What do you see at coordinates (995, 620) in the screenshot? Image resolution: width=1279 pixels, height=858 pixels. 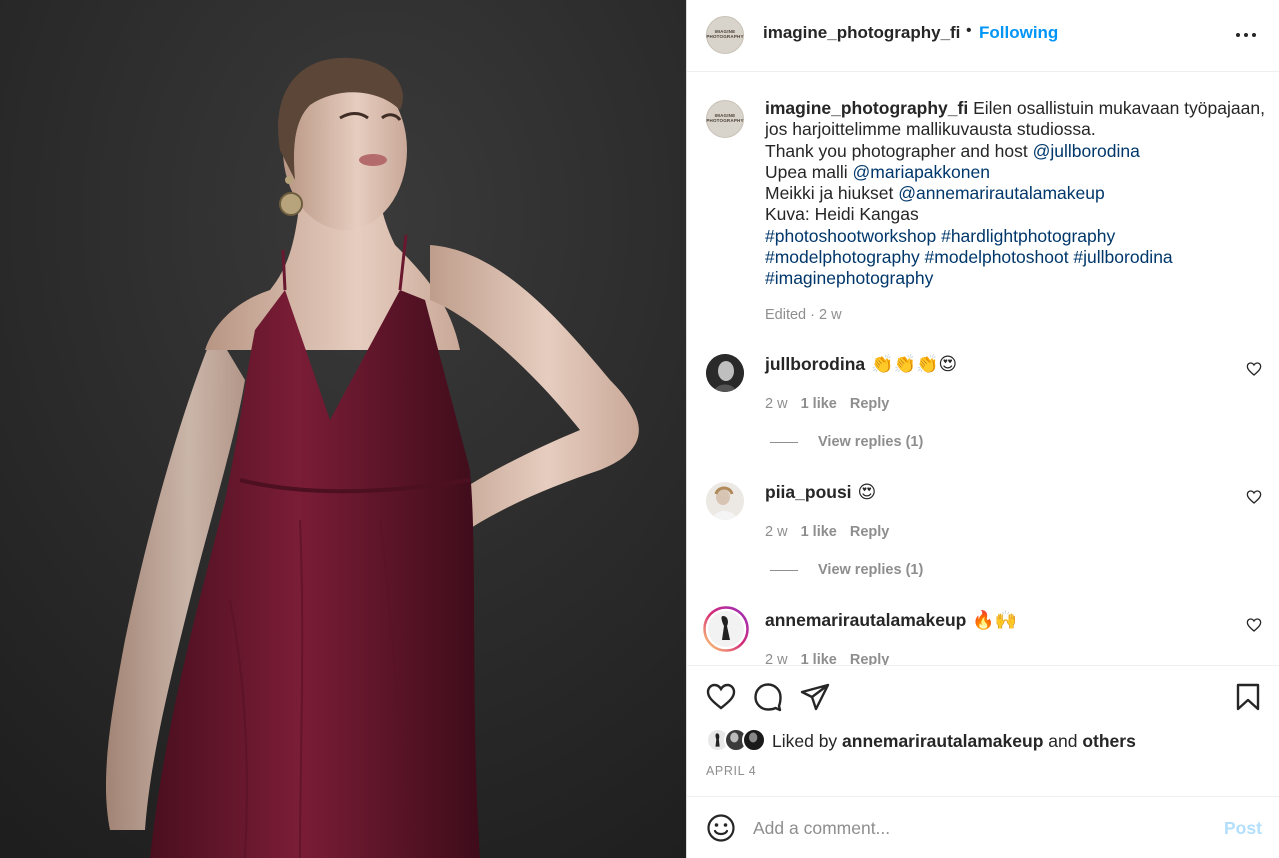 I see `comment-text: 🔥🙌` at bounding box center [995, 620].